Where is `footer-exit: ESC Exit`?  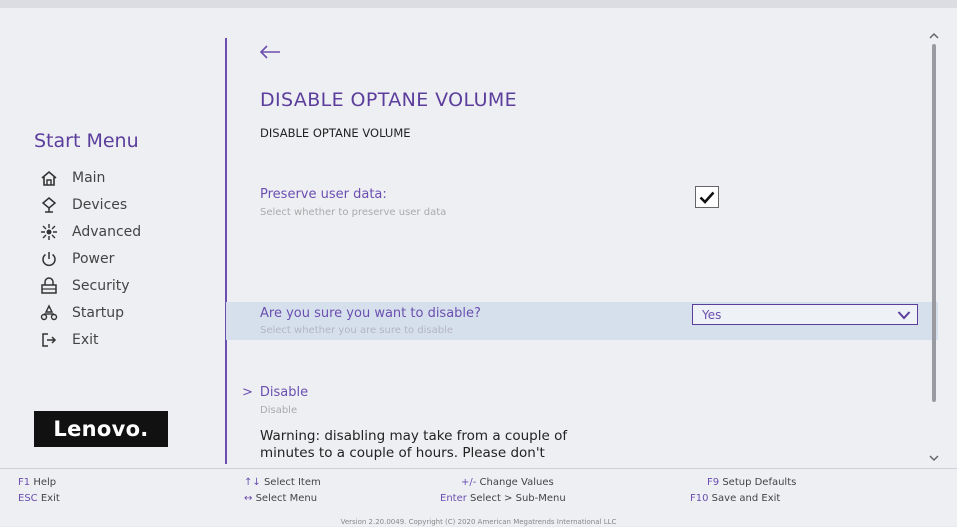 footer-exit: ESC Exit is located at coordinates (39, 498).